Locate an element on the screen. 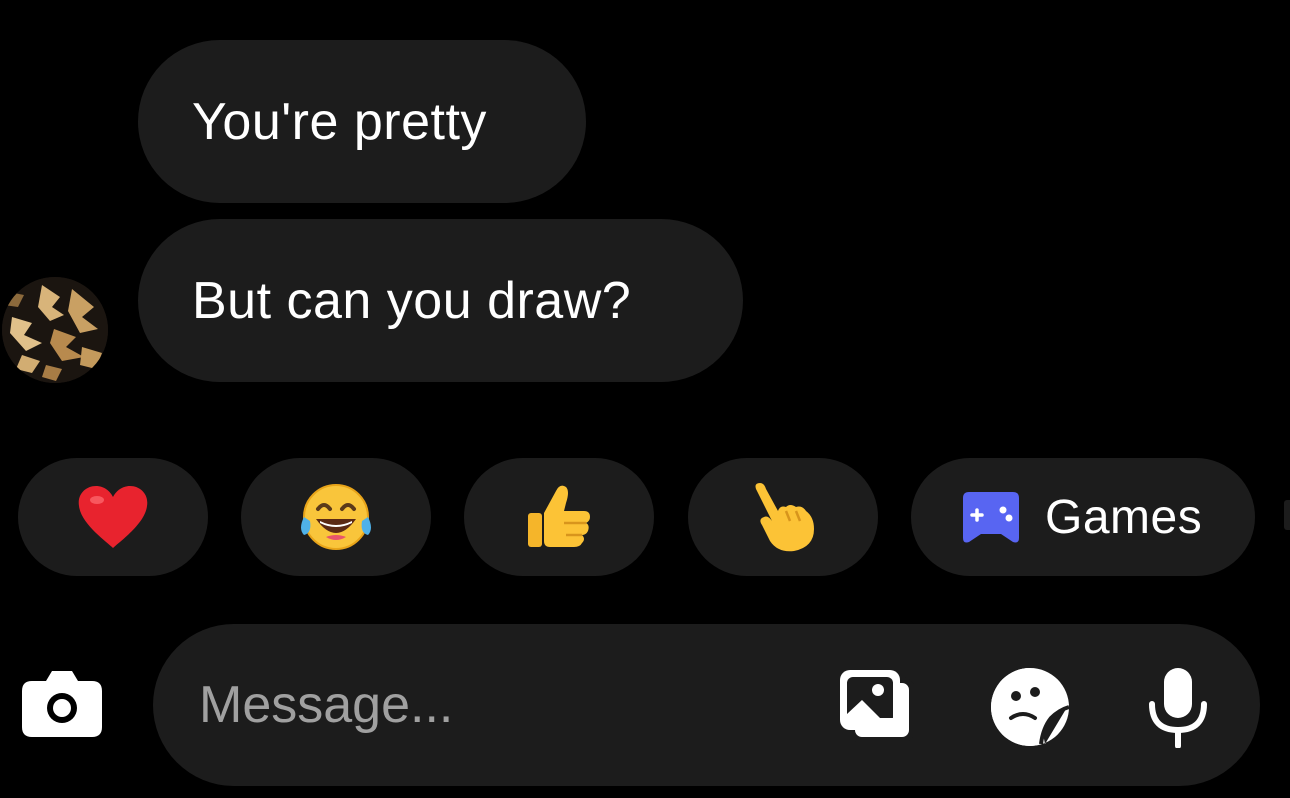 The image size is (1290, 798). camera-icon is located at coordinates (62, 704).